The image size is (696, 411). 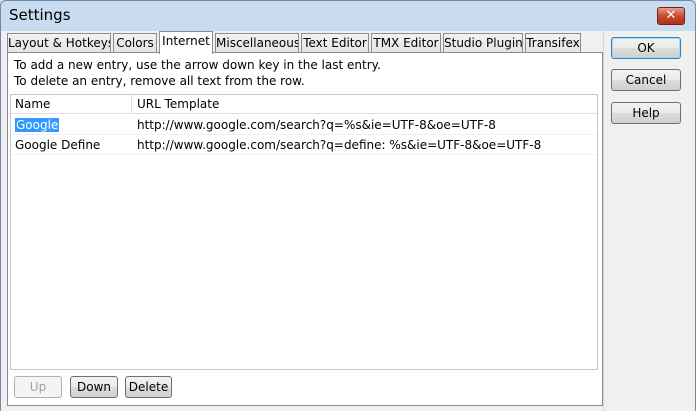 I want to click on delete-button: Delete, so click(x=148, y=387).